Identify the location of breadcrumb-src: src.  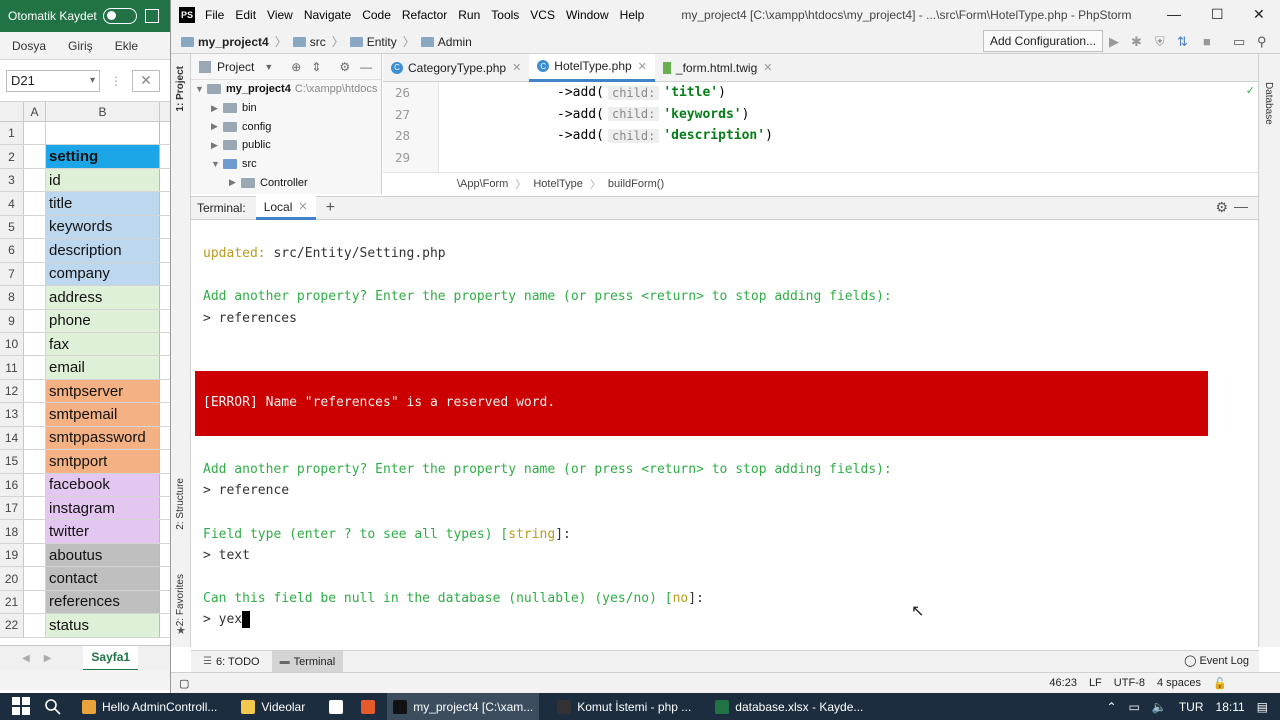
(318, 42).